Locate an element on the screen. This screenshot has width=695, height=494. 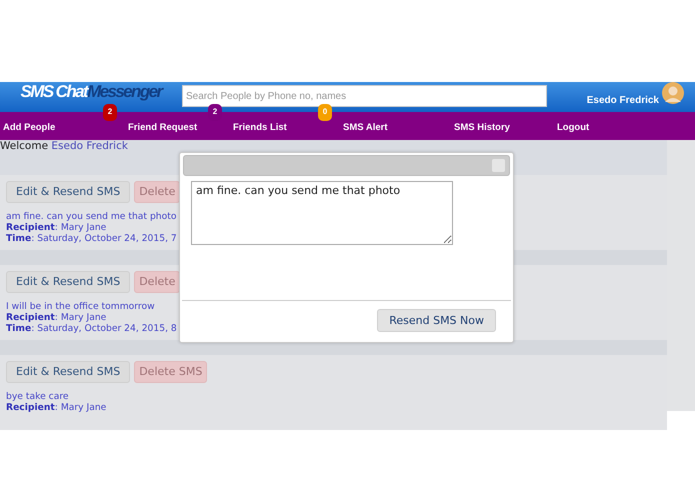
resend-button: Resend SMS Now is located at coordinates (436, 320).